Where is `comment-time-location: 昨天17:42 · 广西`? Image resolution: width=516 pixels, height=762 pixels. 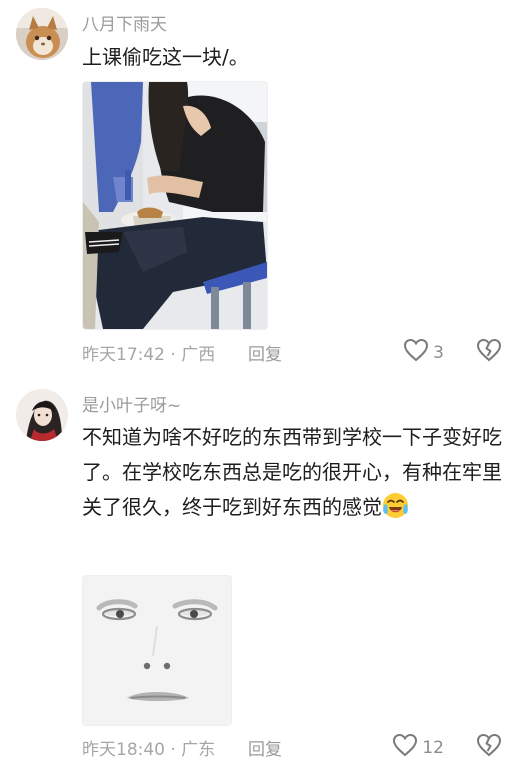 comment-time-location: 昨天17:42 · 广西 is located at coordinates (149, 355).